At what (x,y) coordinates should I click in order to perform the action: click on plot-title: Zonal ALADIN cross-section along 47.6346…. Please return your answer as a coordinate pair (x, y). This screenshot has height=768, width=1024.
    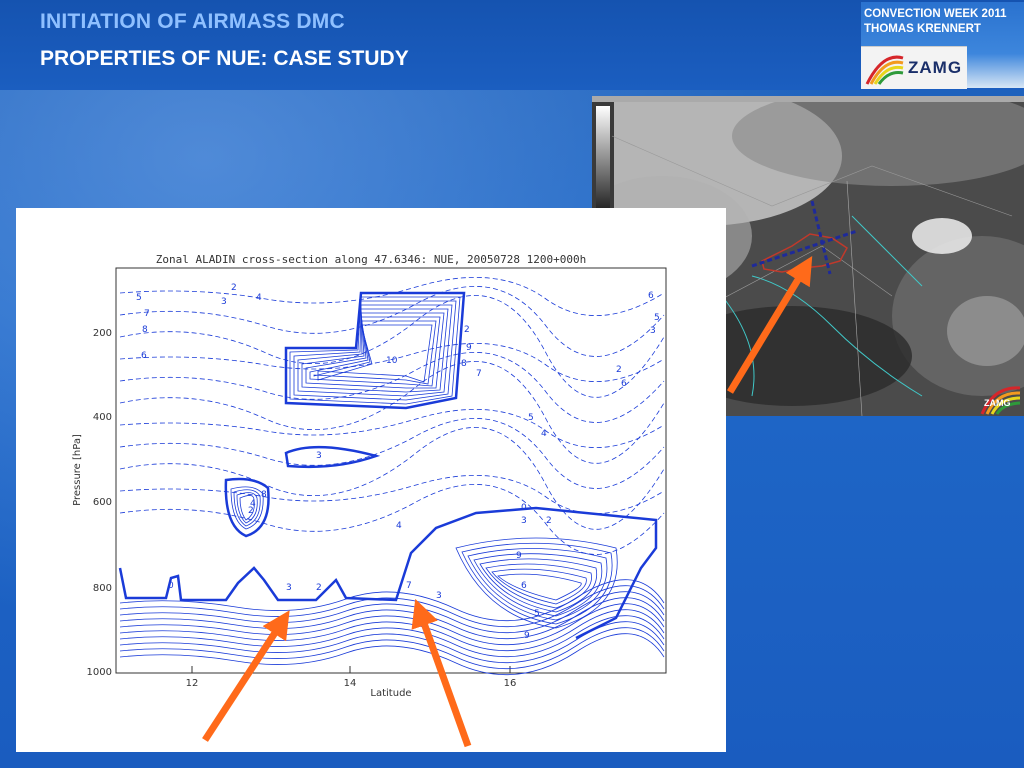
    Looking at the image, I should click on (371, 259).